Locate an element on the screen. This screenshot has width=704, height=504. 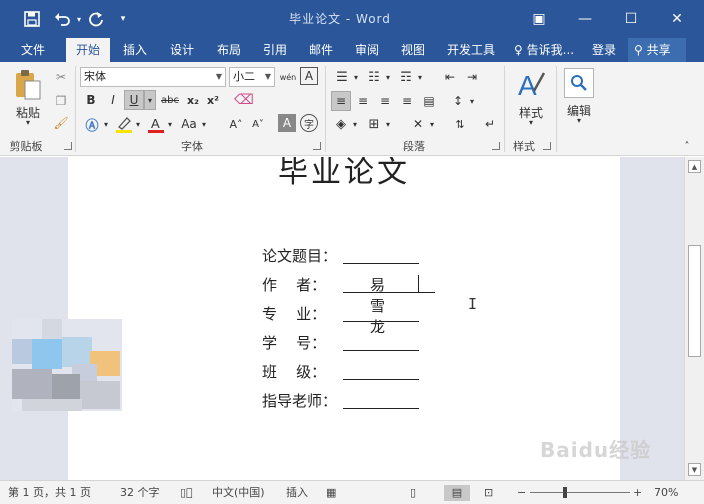
field-value: 易雪龙 is located at coordinates (377, 305).